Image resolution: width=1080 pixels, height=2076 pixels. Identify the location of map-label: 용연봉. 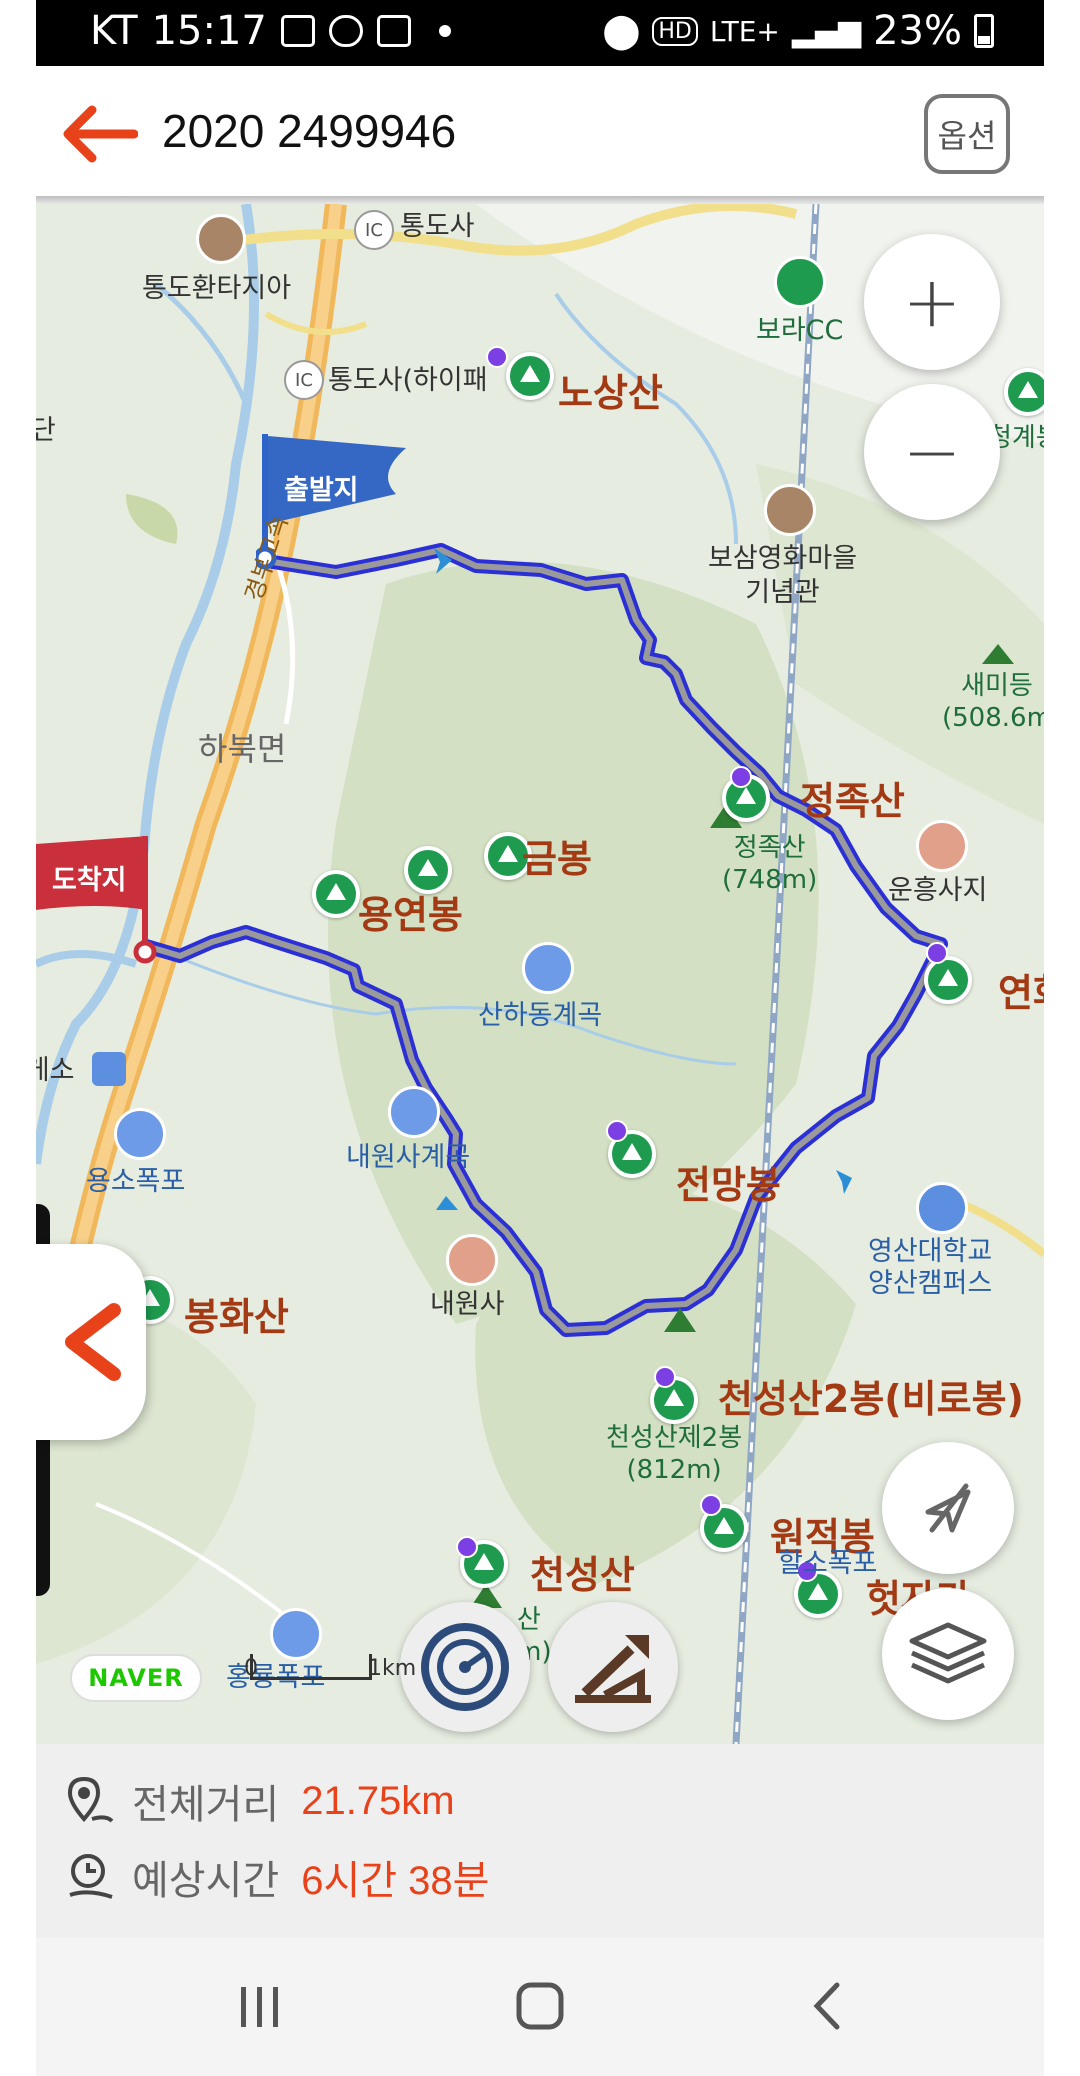
(410, 915).